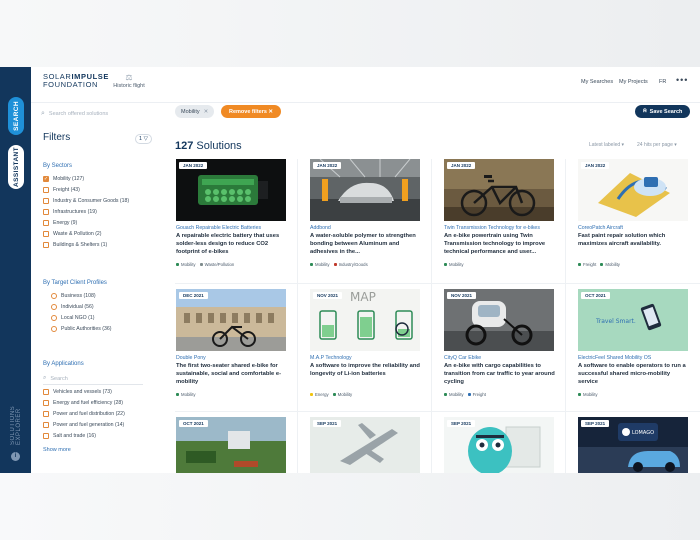 The height and width of the screenshot is (540, 700). I want to click on card-tags: Mobility Industry/Goods, so click(339, 264).